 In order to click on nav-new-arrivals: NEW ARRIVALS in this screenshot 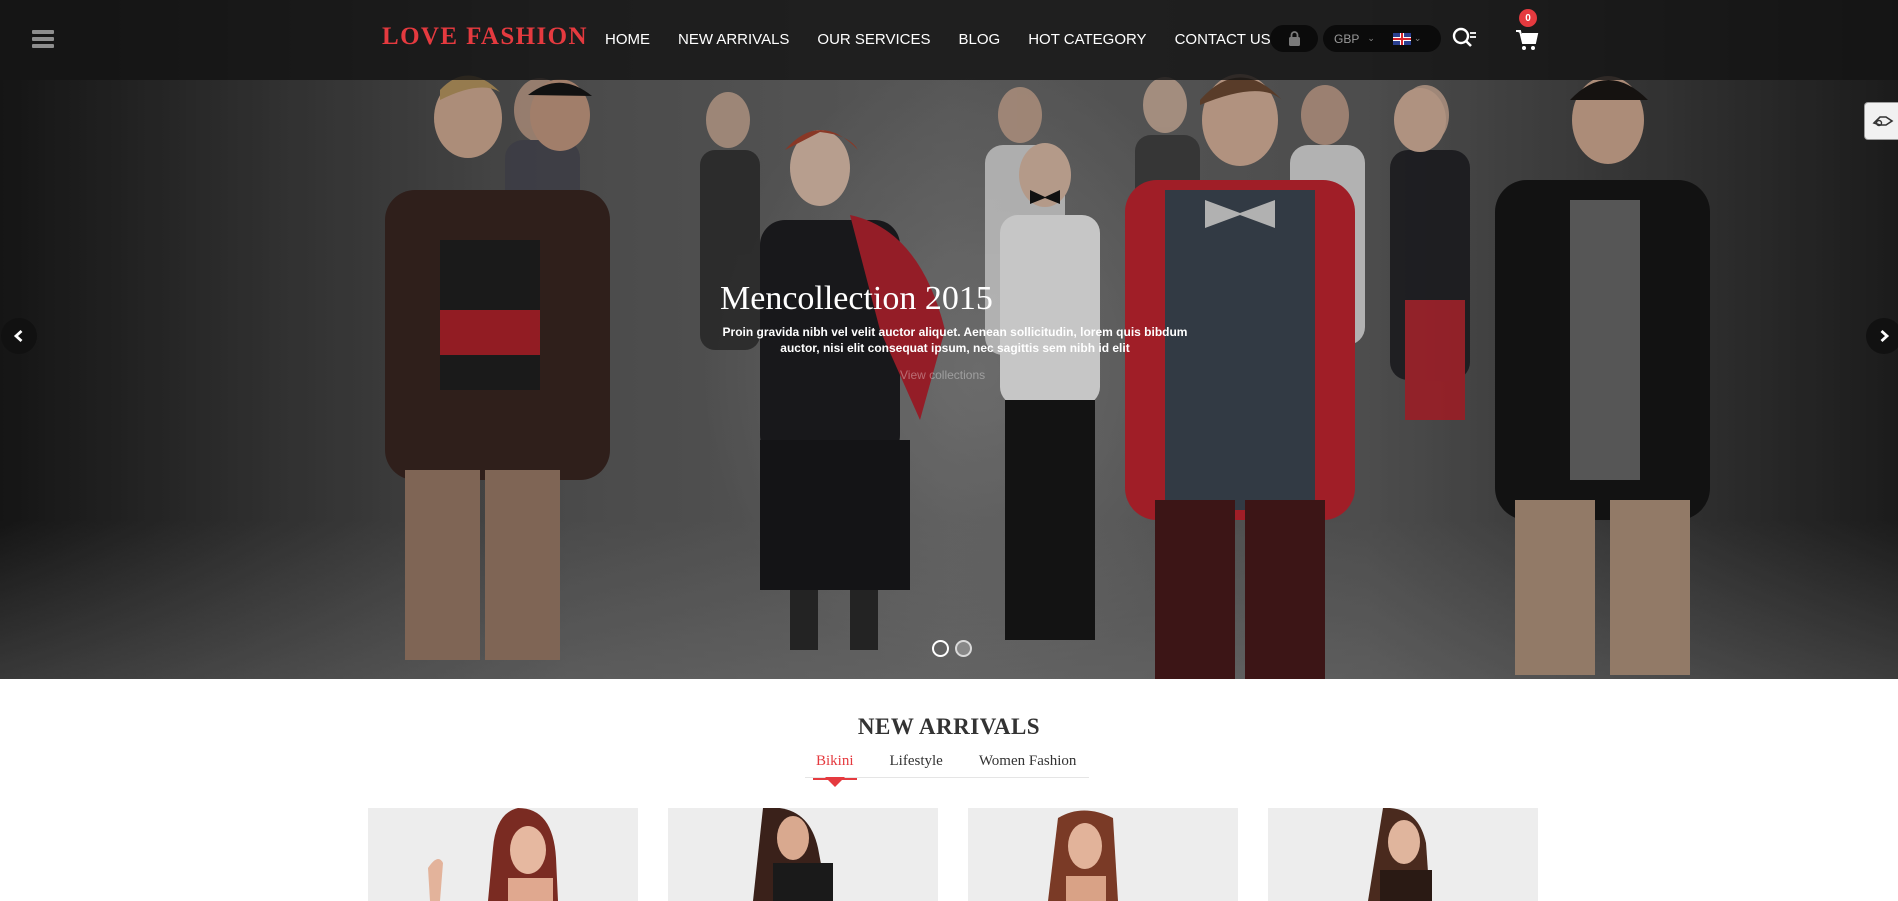, I will do `click(733, 39)`.